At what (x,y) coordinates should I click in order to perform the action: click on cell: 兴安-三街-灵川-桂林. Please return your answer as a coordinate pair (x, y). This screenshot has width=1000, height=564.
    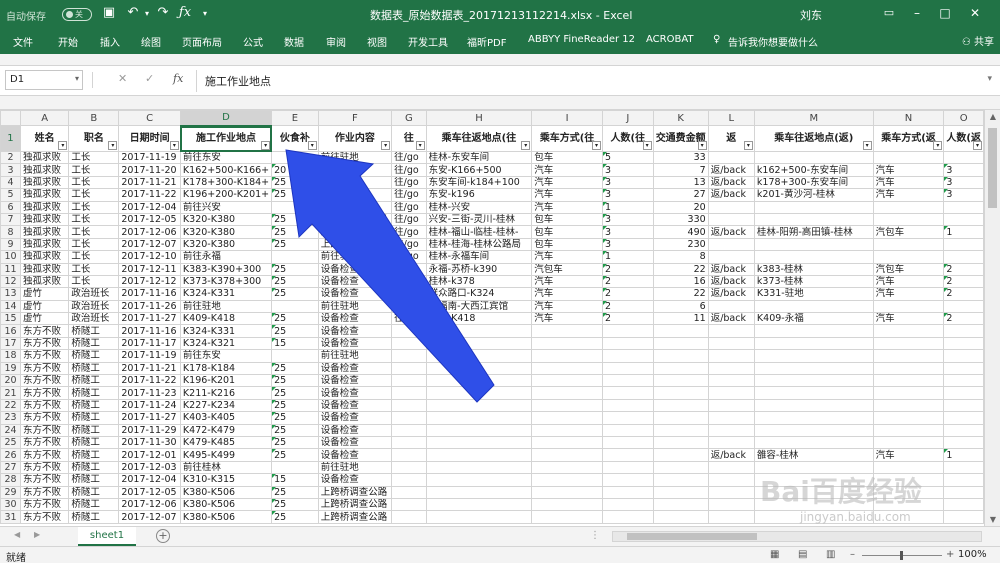
    Looking at the image, I should click on (479, 219).